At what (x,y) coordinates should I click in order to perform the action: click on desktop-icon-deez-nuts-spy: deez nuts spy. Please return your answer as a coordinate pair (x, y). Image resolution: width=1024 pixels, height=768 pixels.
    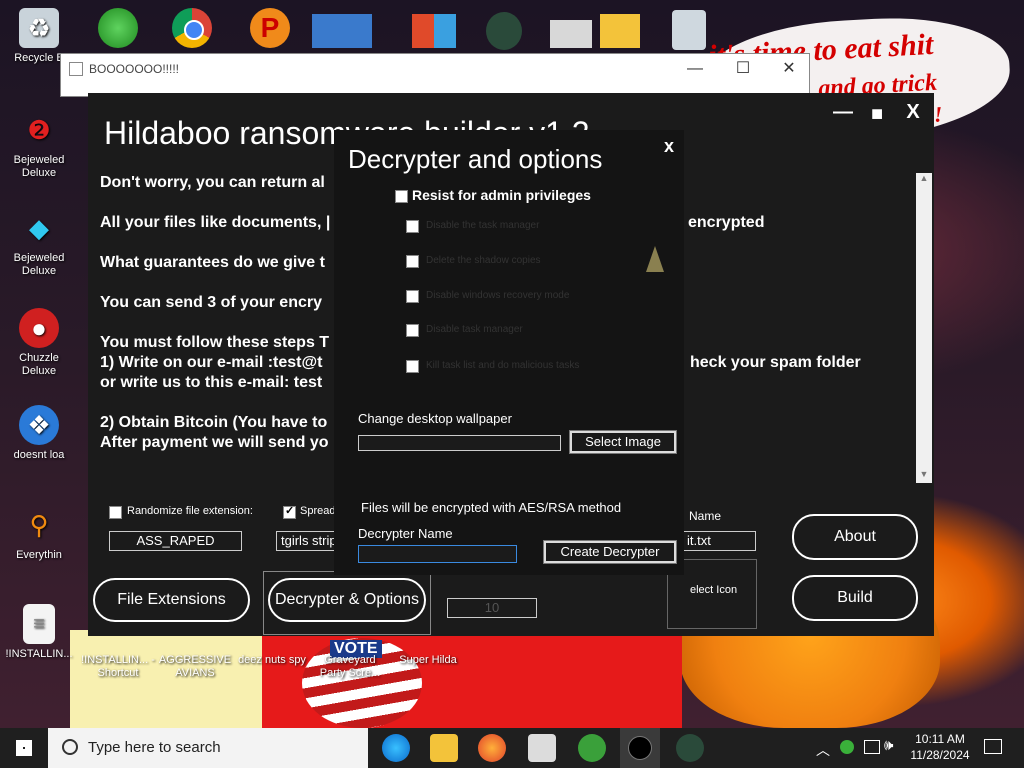
    Looking at the image, I should click on (272, 660).